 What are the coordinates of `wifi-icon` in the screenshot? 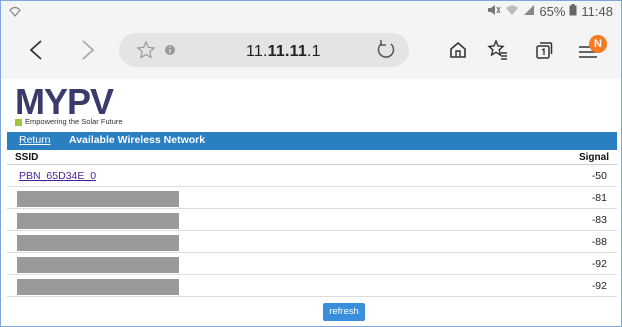 It's located at (15, 14).